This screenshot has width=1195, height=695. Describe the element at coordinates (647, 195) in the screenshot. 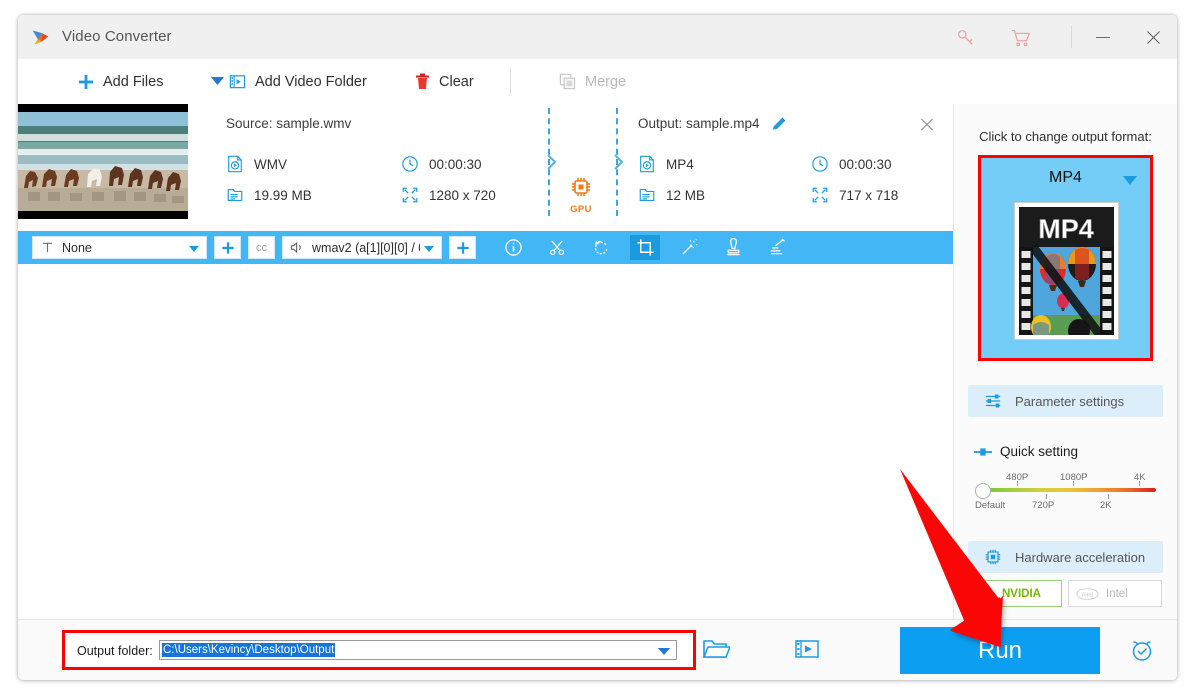

I see `file-size-icon` at that location.